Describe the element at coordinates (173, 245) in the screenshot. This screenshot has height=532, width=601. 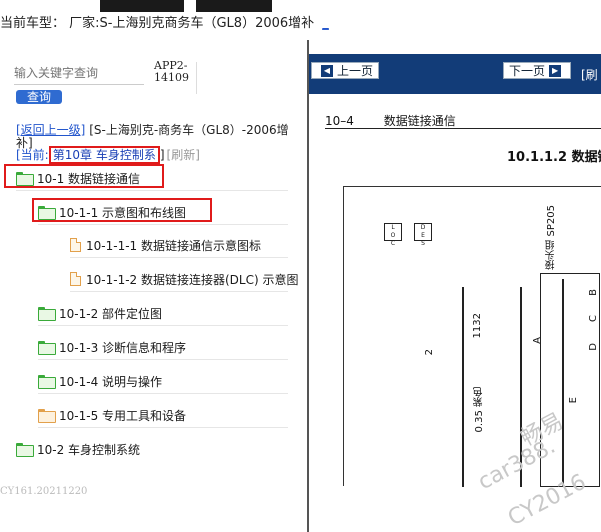
I see `tree-item-label: 10-1-1-1 数据链接通信示意图标` at that location.